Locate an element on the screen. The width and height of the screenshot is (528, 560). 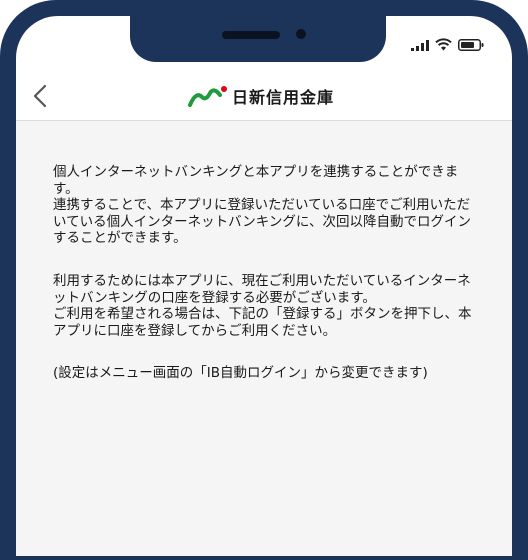
phone-notch is located at coordinates (258, 39).